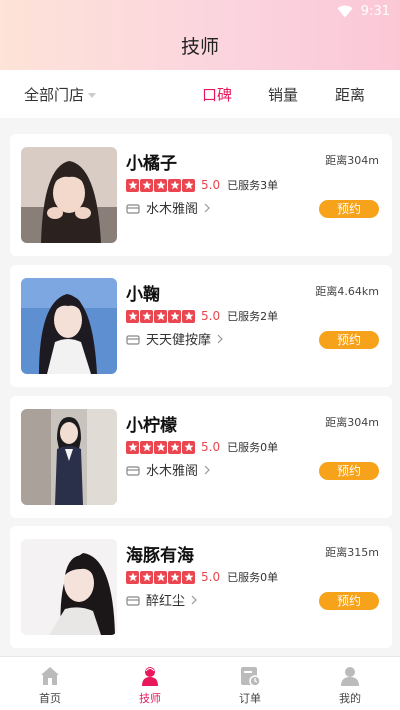  What do you see at coordinates (350, 94) in the screenshot?
I see `sort-tab-distance: 距离` at bounding box center [350, 94].